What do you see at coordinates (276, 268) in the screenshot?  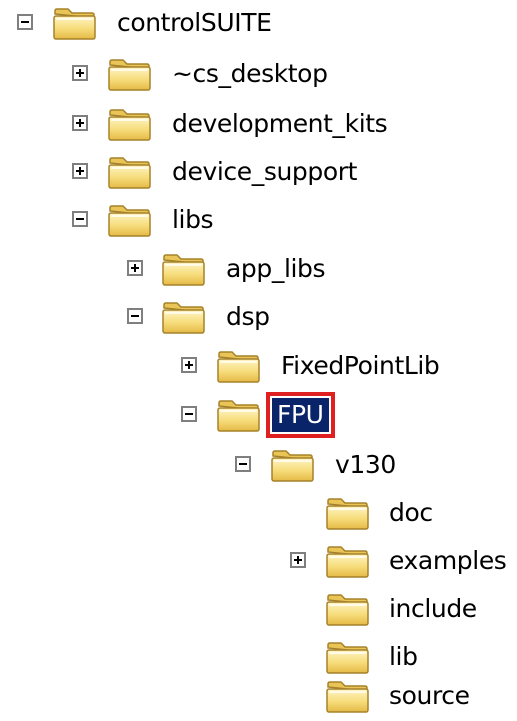 I see `tree-item-label: app_libs` at bounding box center [276, 268].